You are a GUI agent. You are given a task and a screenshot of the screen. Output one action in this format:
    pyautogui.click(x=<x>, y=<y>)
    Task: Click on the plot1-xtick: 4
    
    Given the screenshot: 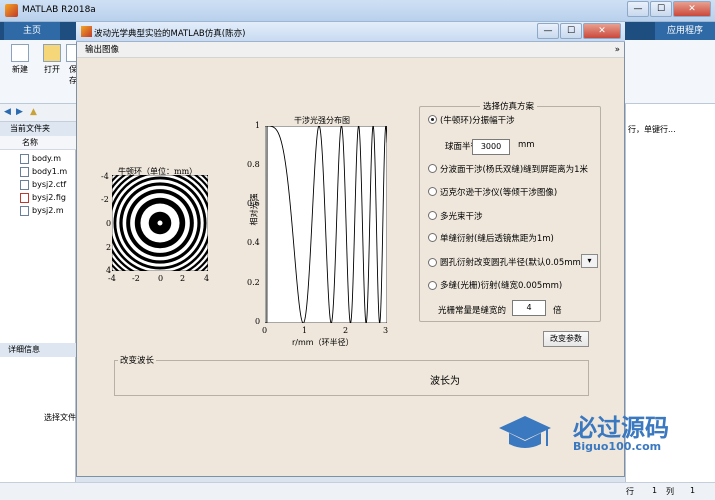 What is the action you would take?
    pyautogui.click(x=207, y=278)
    